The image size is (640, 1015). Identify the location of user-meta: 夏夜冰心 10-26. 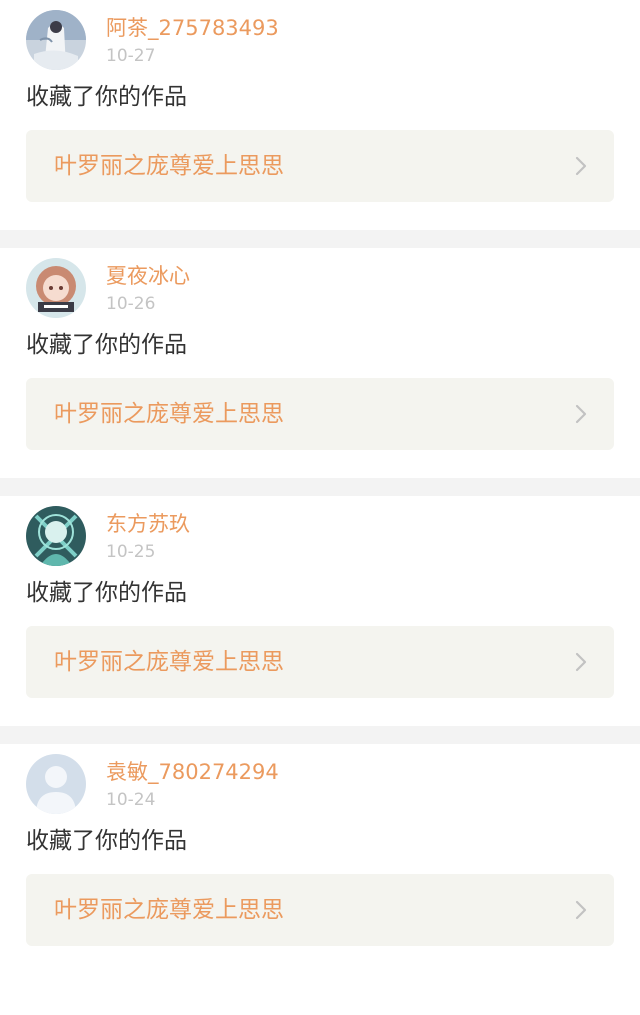
(148, 289).